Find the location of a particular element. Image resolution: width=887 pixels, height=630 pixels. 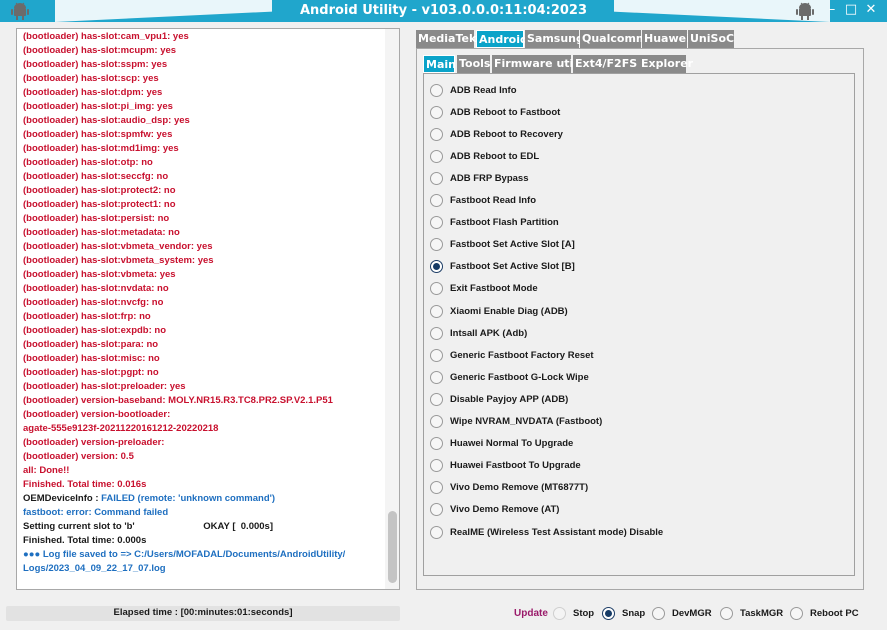

option-radio: ADB Read Info is located at coordinates (473, 90).